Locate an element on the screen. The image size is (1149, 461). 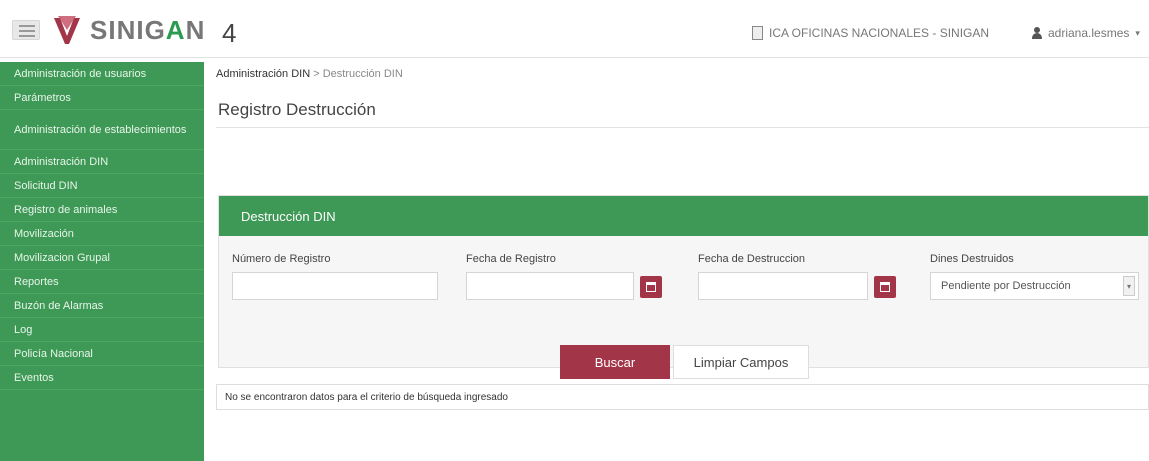
fecha-registro-label: Fecha de Registro is located at coordinates (511, 259).